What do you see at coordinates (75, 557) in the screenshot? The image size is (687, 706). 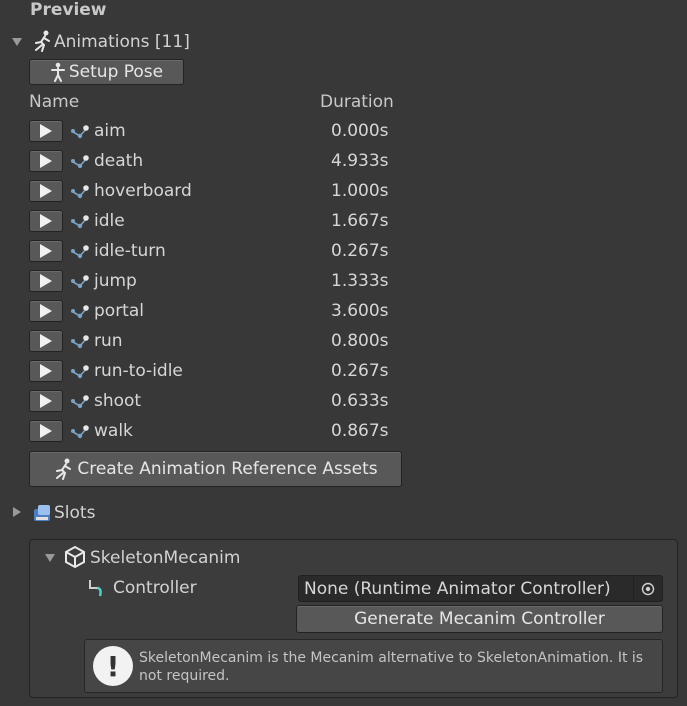 I see `unity-cube-icon` at bounding box center [75, 557].